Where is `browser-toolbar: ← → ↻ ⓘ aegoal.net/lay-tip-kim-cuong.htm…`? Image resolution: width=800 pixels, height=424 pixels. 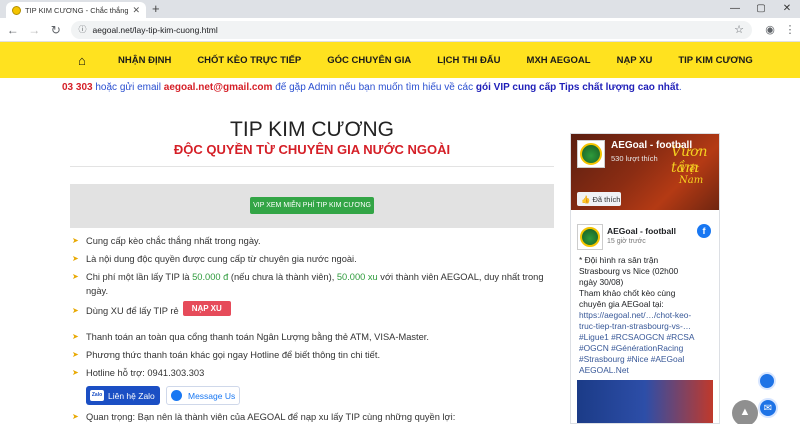
browser-toolbar: ← → ↻ ⓘ aegoal.net/lay-tip-kim-cuong.htm… is located at coordinates (400, 30).